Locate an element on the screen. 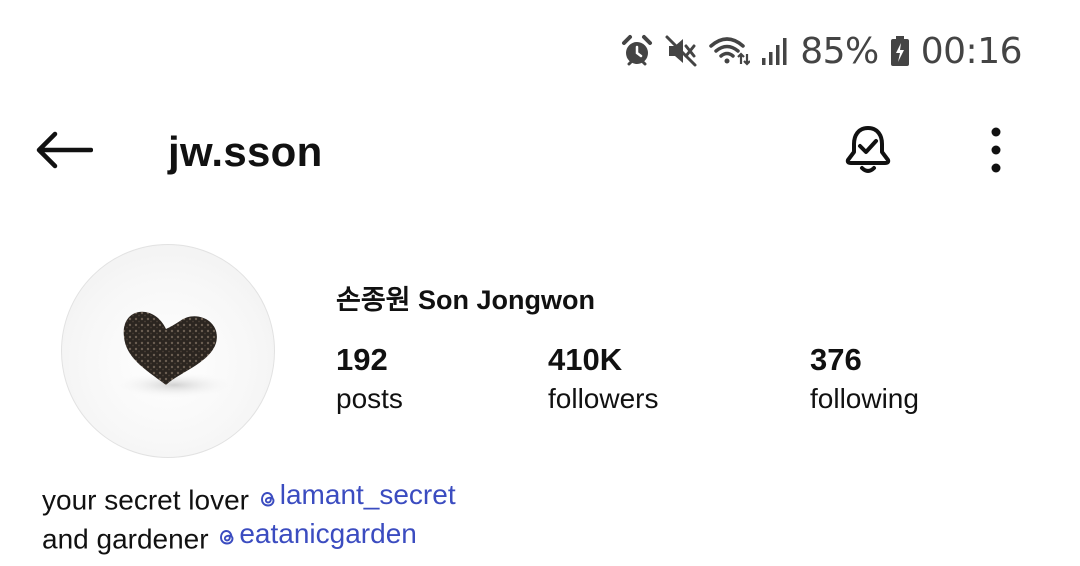 This screenshot has width=1080, height=566. mention-link-lamant-secret: lamant_secret is located at coordinates (356, 494).